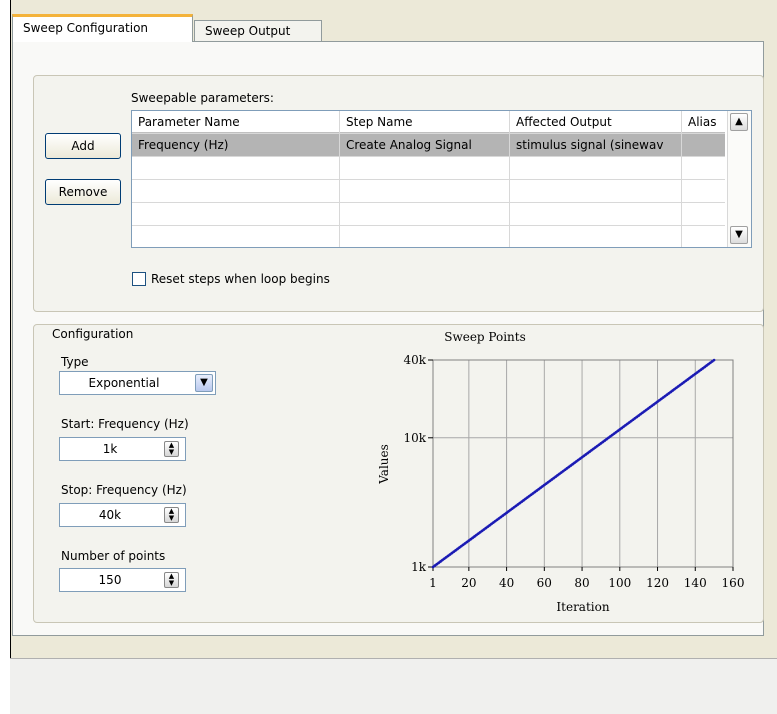  What do you see at coordinates (419, 567) in the screenshot?
I see `y-tick-label: 1k` at bounding box center [419, 567].